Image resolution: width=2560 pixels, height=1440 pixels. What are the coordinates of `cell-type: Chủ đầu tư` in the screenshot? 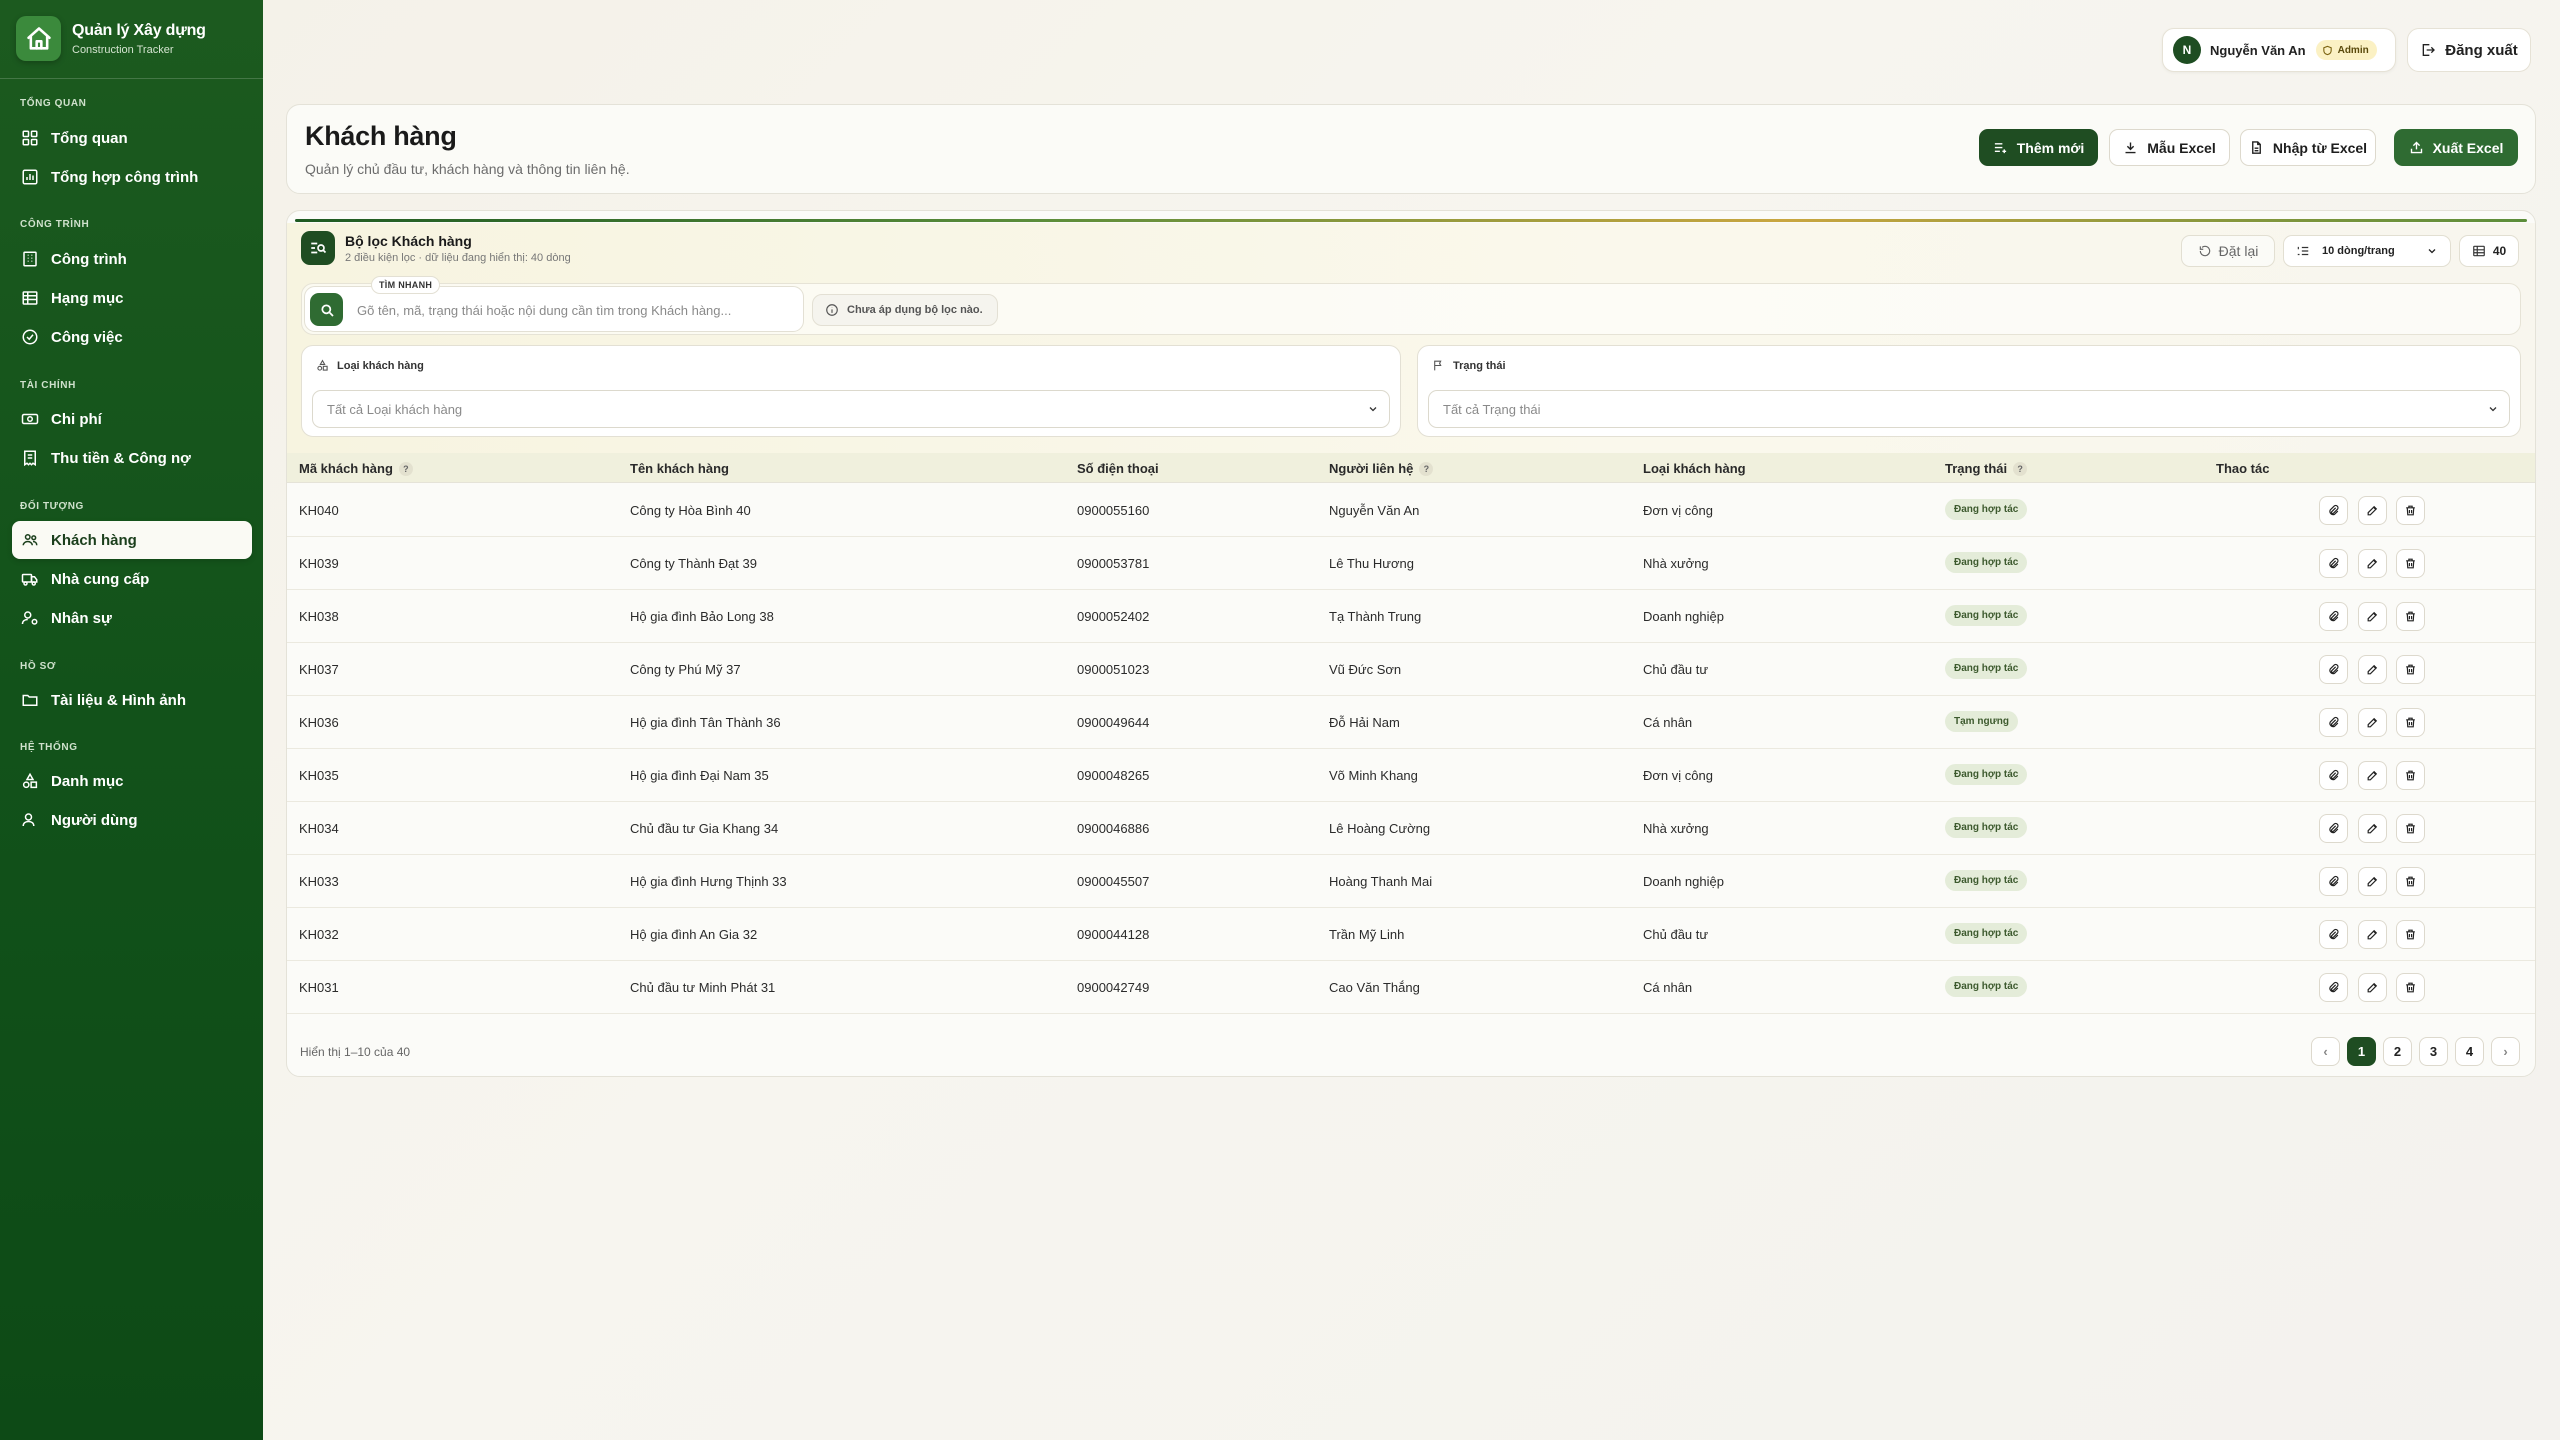 It's located at (1676, 934).